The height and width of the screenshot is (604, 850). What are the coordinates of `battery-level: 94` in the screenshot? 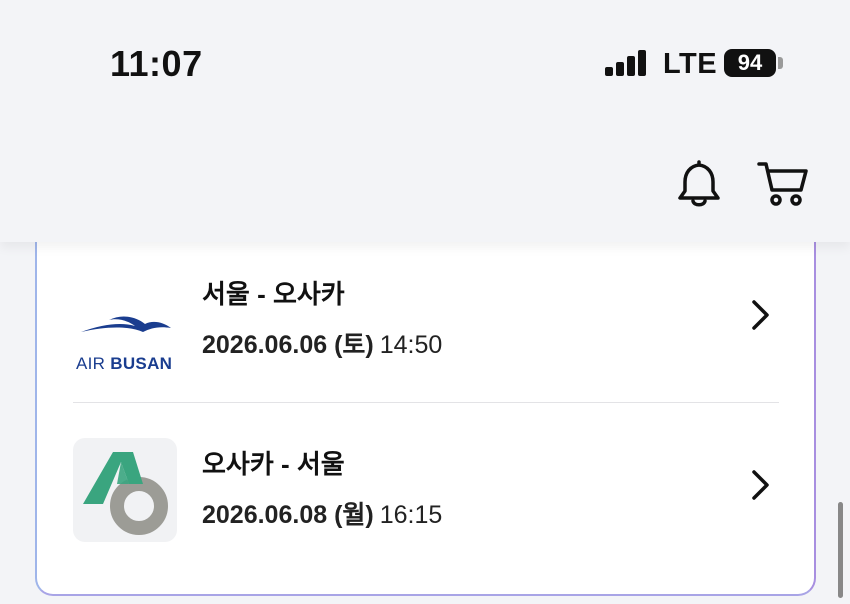 It's located at (750, 63).